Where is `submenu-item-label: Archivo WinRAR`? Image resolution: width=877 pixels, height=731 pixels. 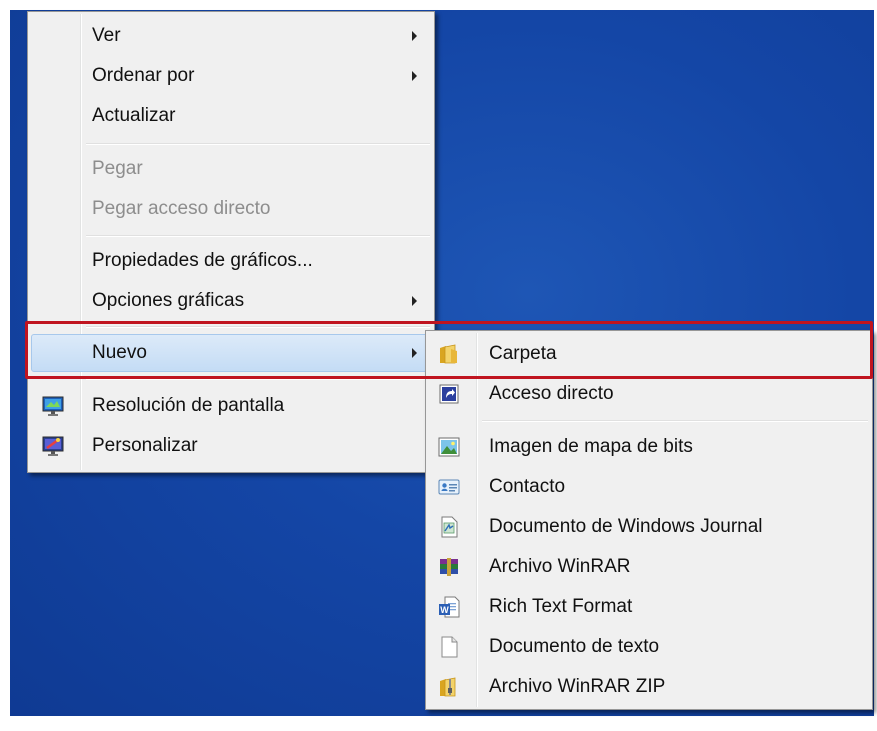
submenu-item-label: Archivo WinRAR is located at coordinates (560, 566).